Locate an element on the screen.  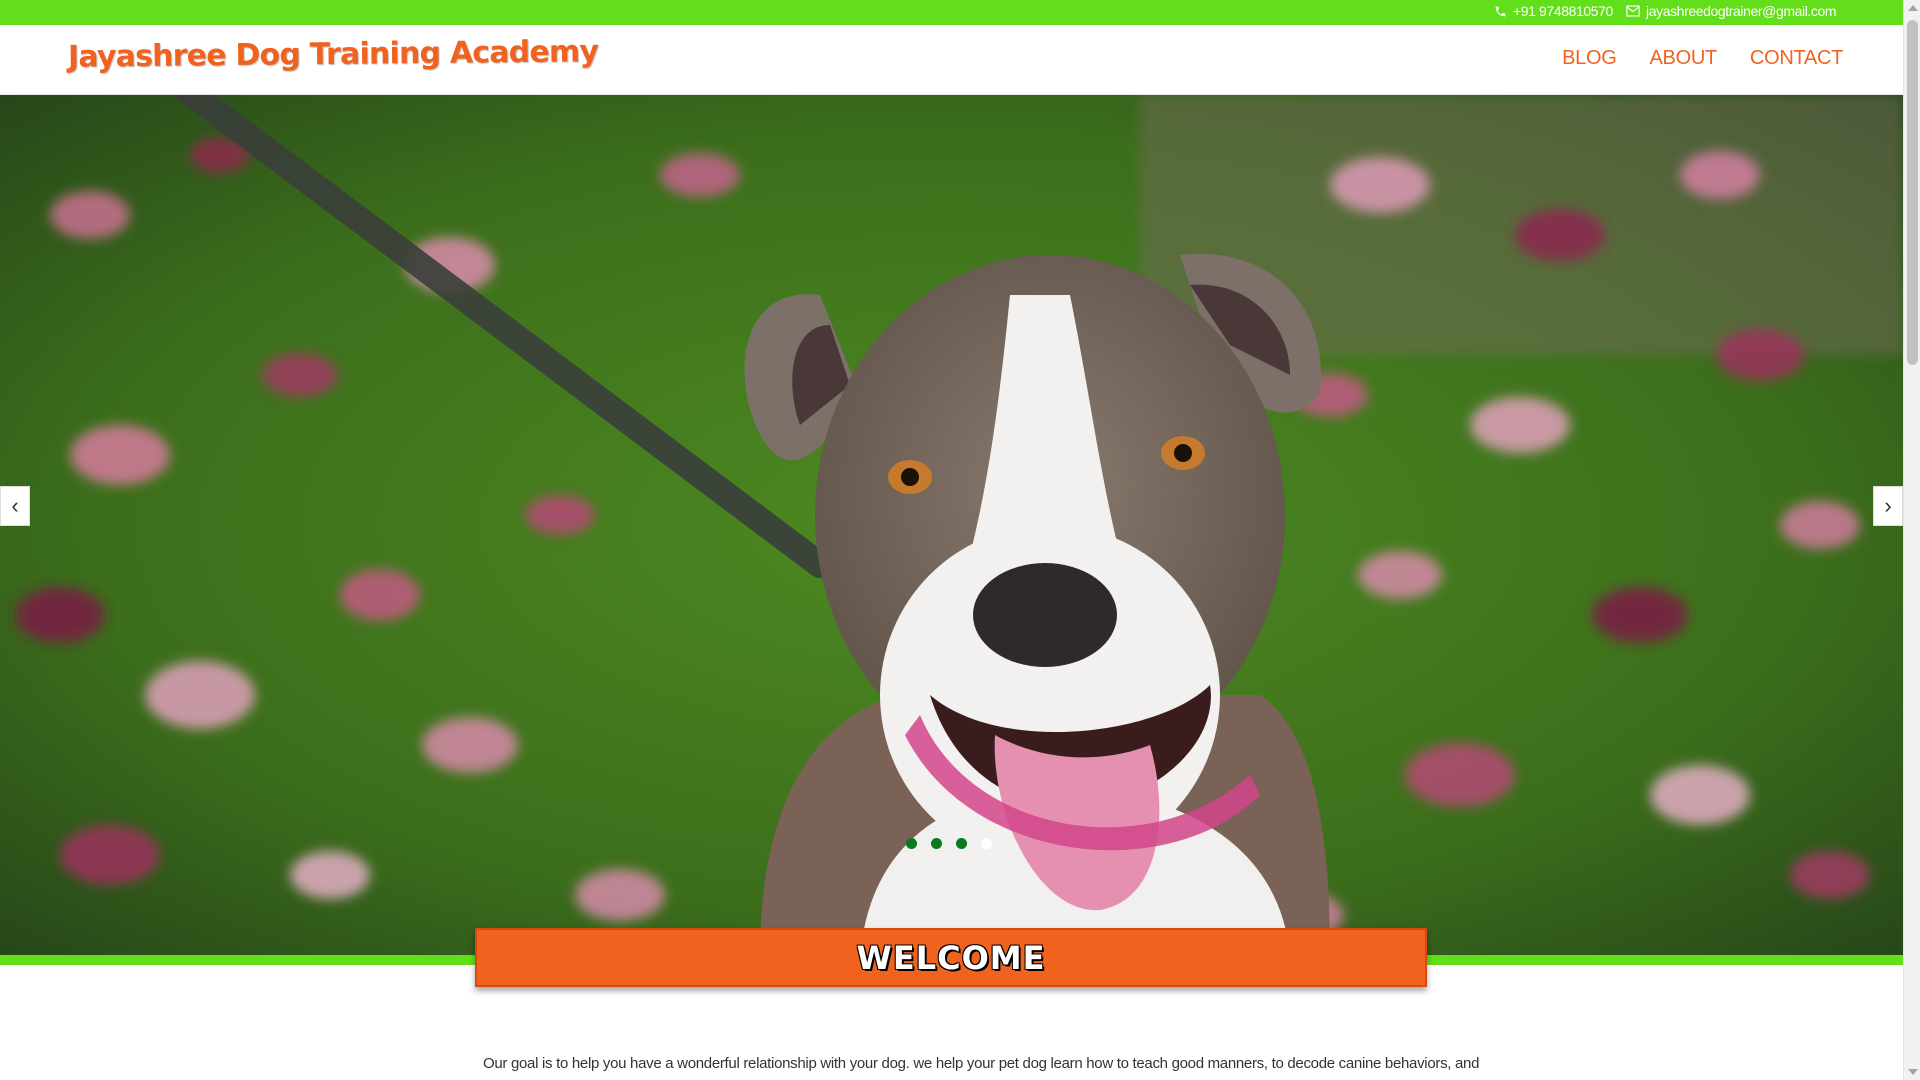
slider-next-button: › is located at coordinates (1888, 506).